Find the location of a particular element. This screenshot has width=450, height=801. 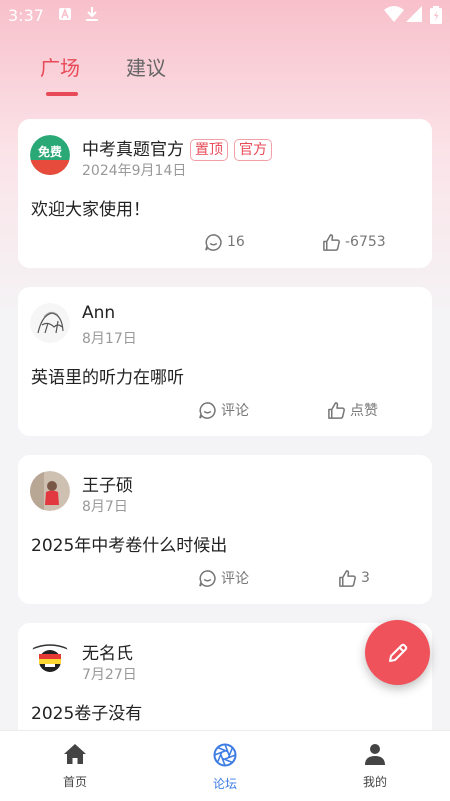

post-date: 2024年9月14日 is located at coordinates (134, 171).